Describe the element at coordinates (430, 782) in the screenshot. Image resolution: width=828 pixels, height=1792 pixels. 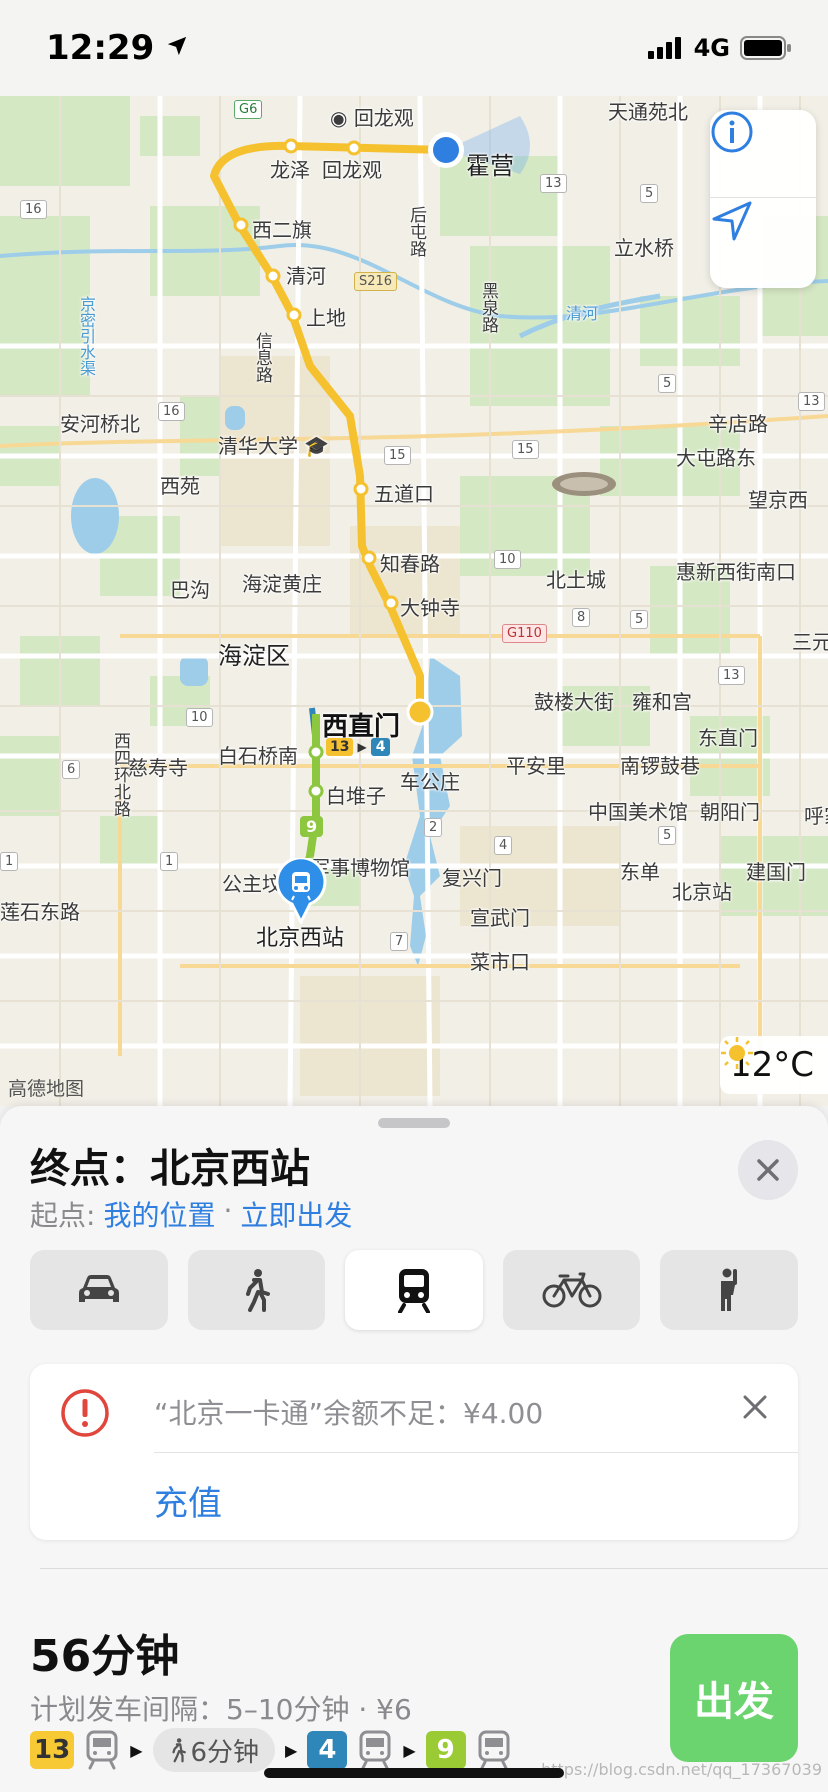
I see `map-label-chegongzhuang: 车公庄` at that location.